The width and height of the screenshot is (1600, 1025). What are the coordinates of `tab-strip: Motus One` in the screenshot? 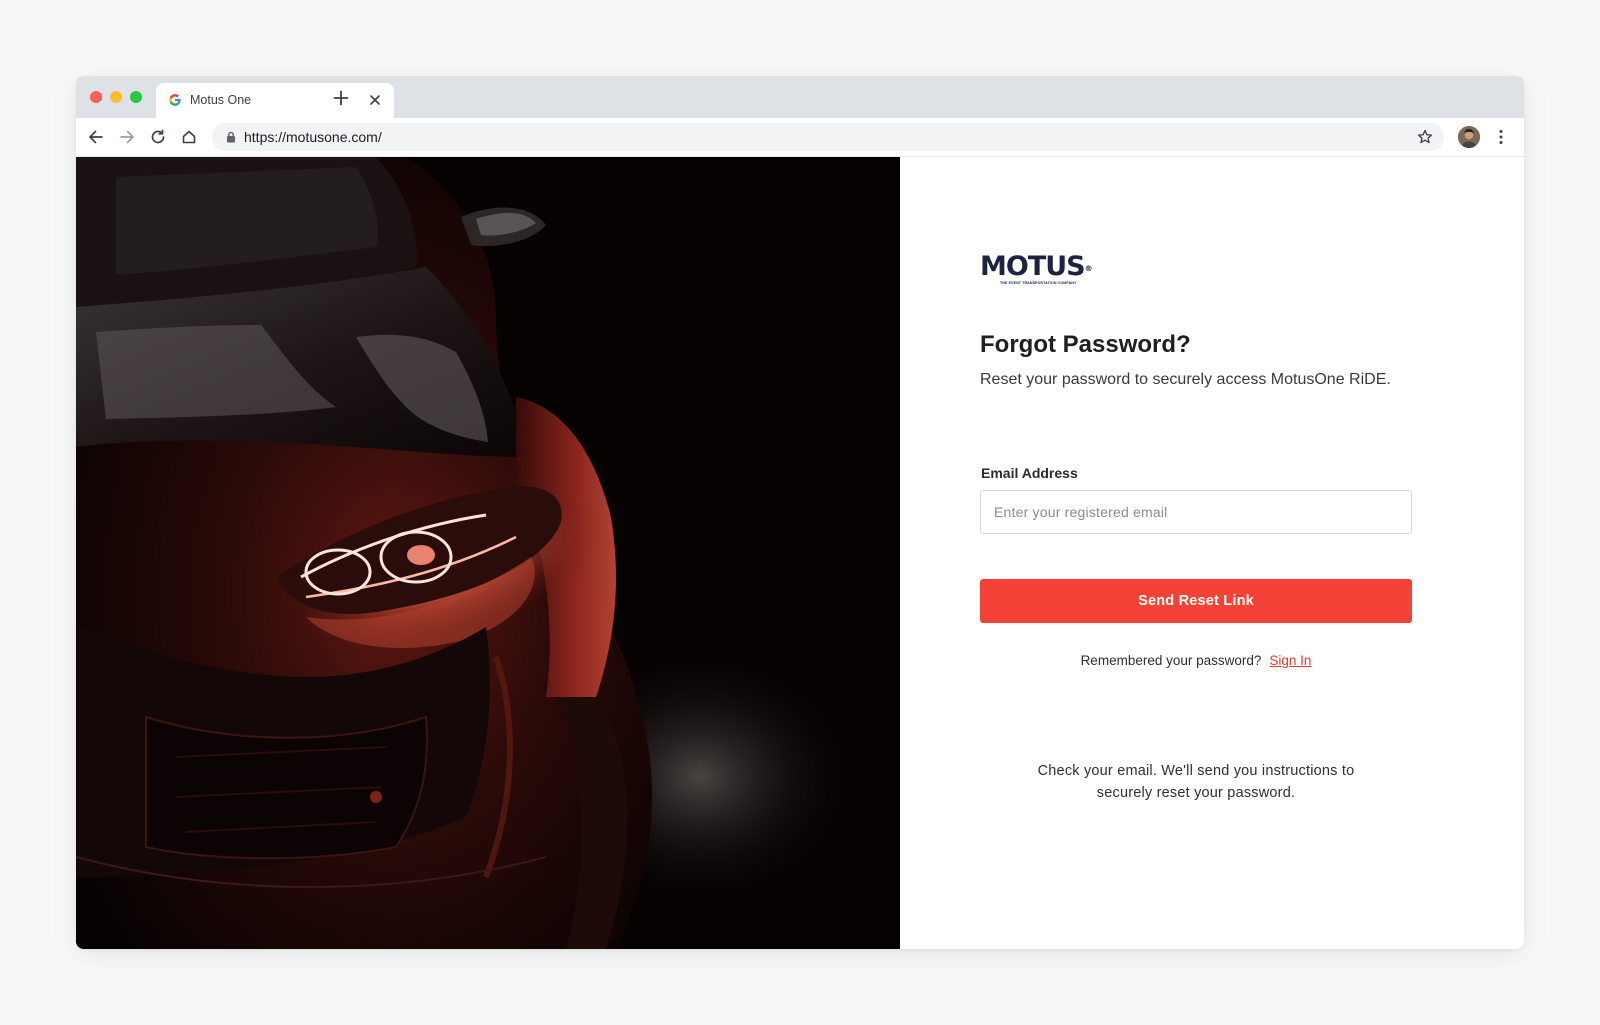 It's located at (800, 97).